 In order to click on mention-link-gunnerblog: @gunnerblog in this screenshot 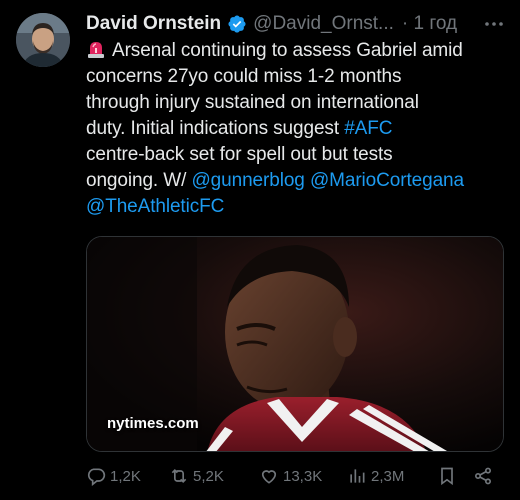, I will do `click(247, 180)`.